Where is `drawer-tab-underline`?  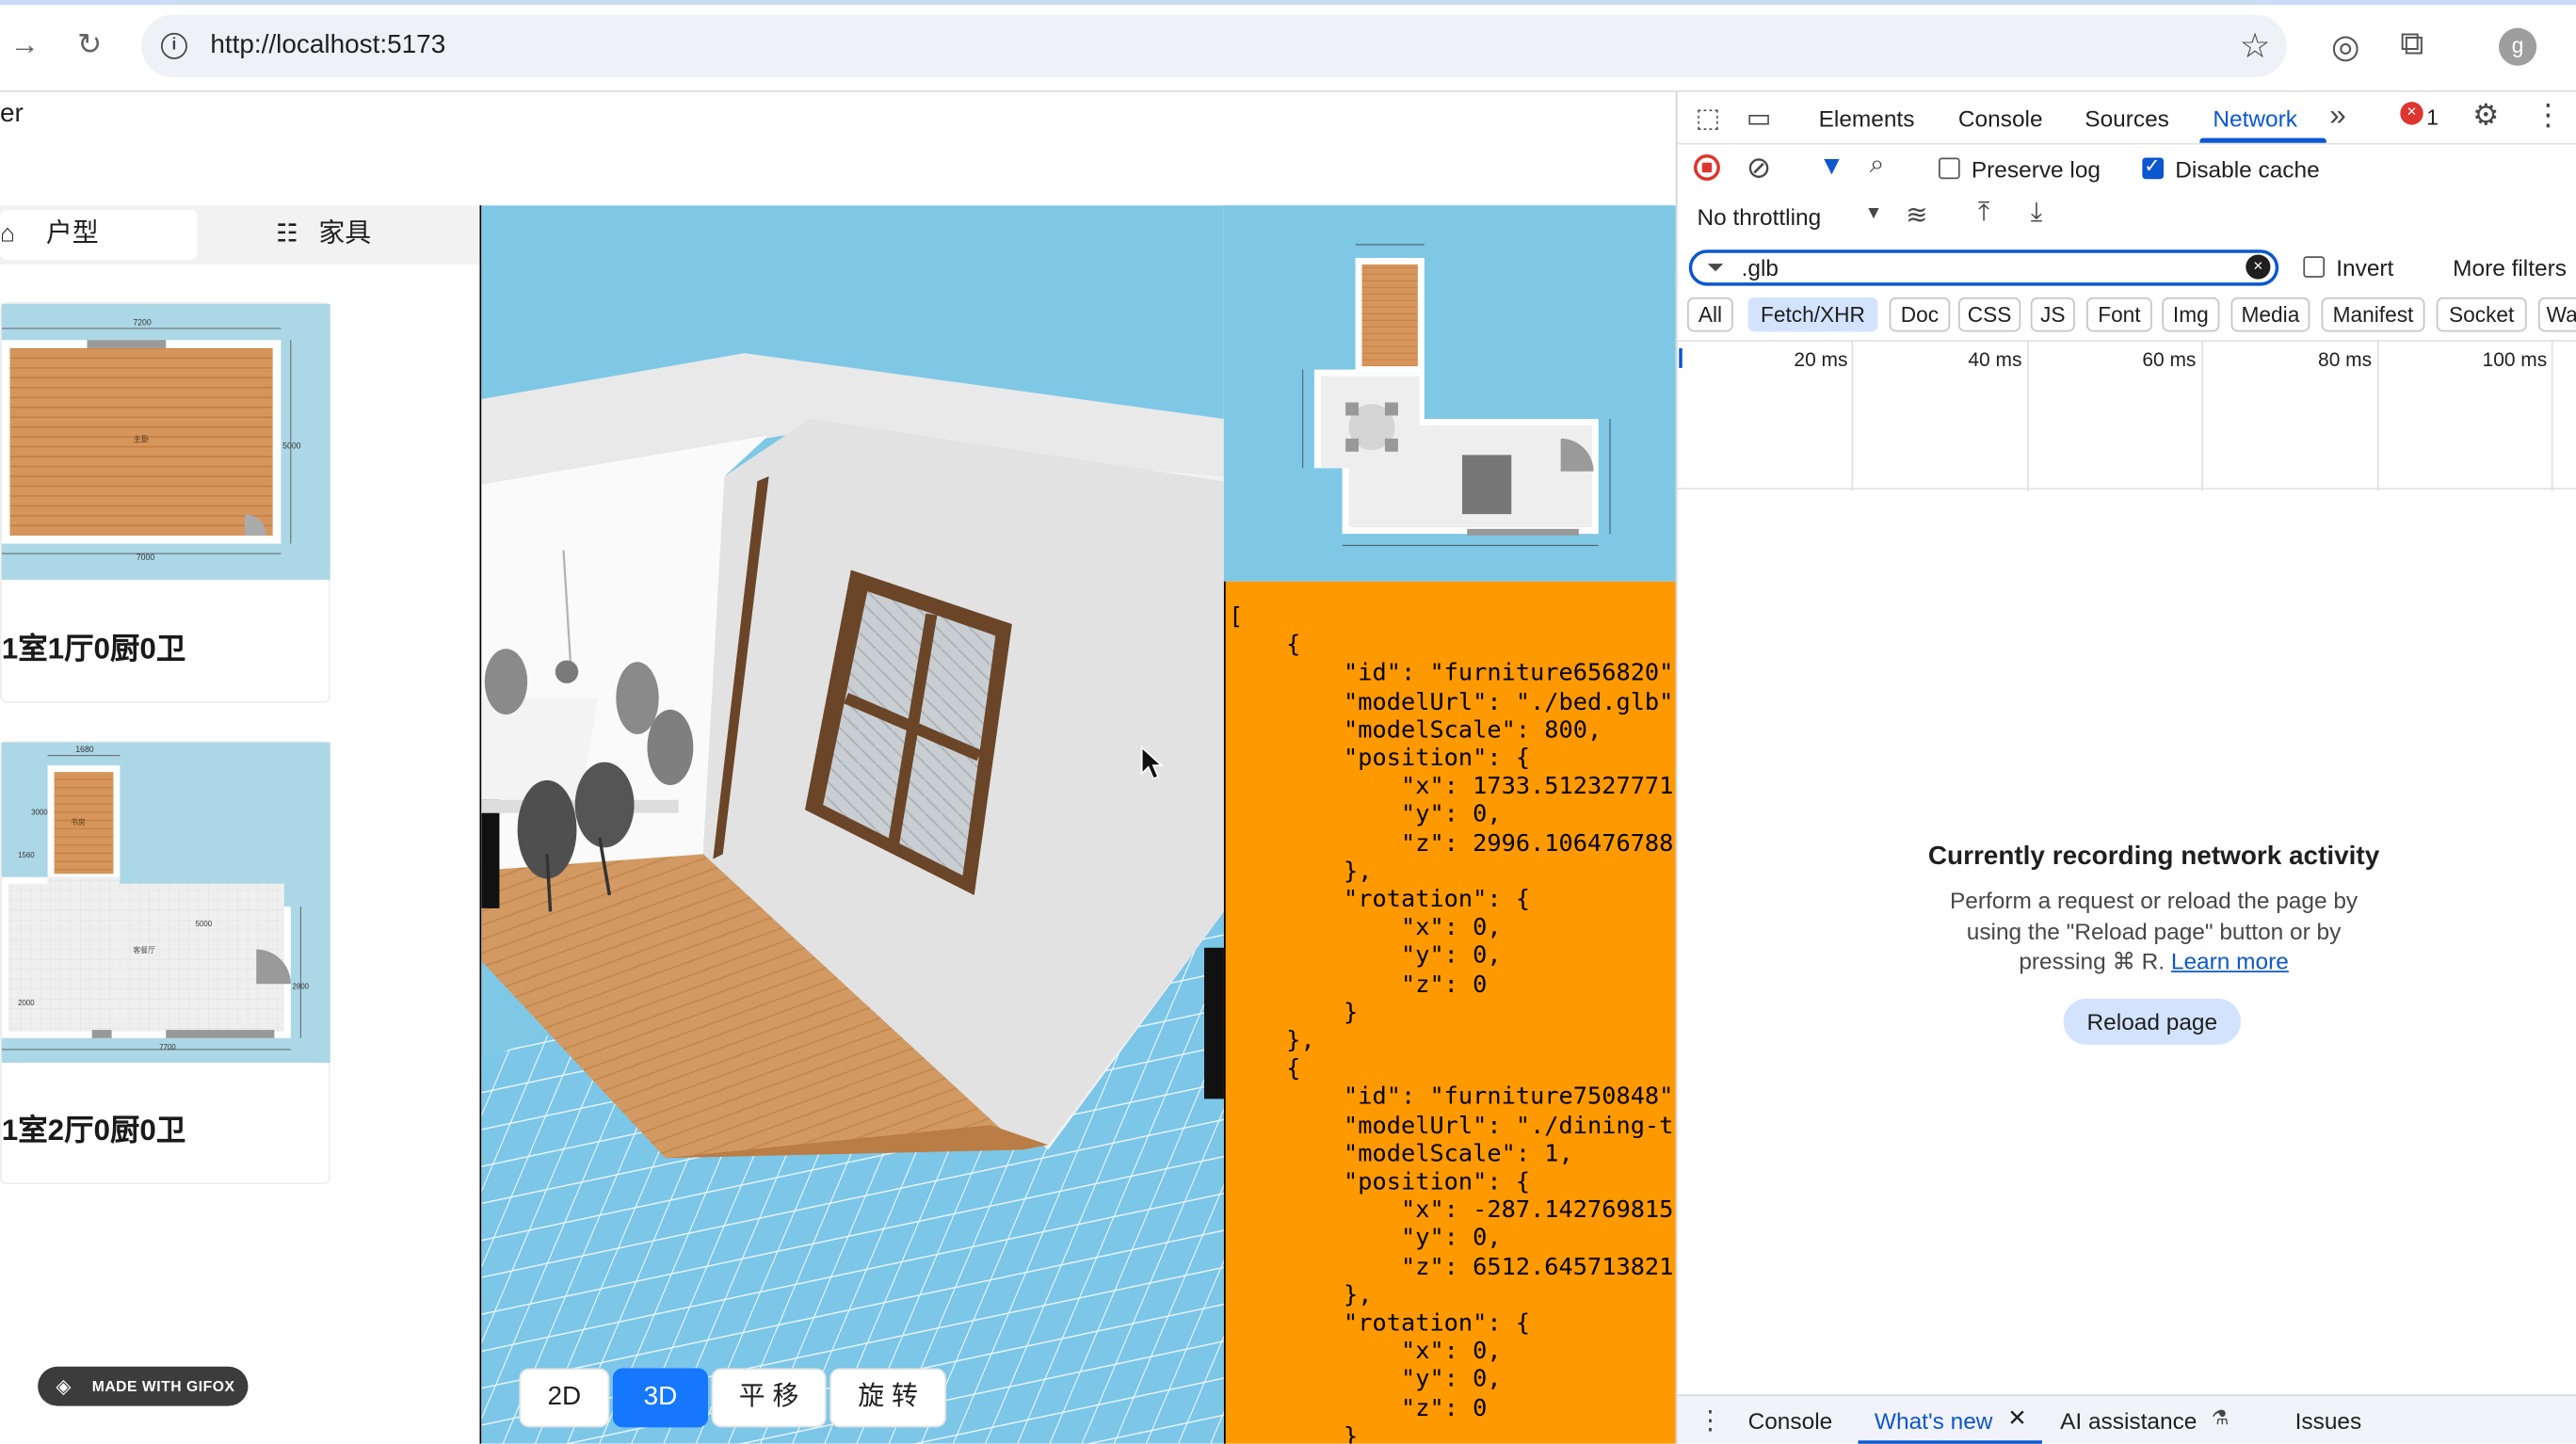
drawer-tab-underline is located at coordinates (1950, 1442).